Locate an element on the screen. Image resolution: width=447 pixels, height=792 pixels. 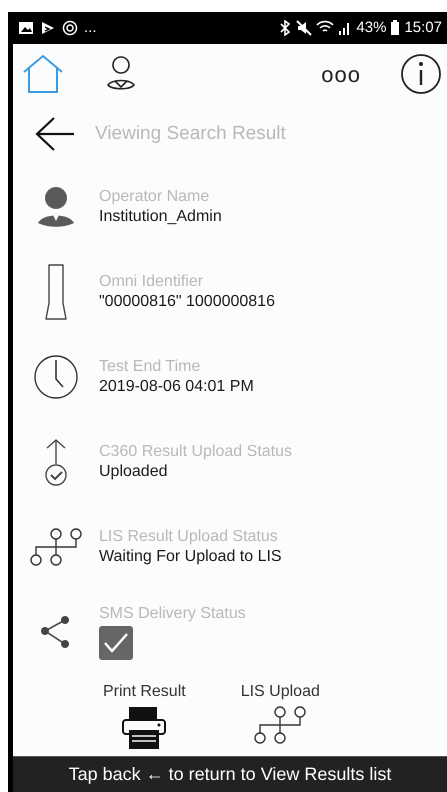
clock-icon is located at coordinates (56, 377).